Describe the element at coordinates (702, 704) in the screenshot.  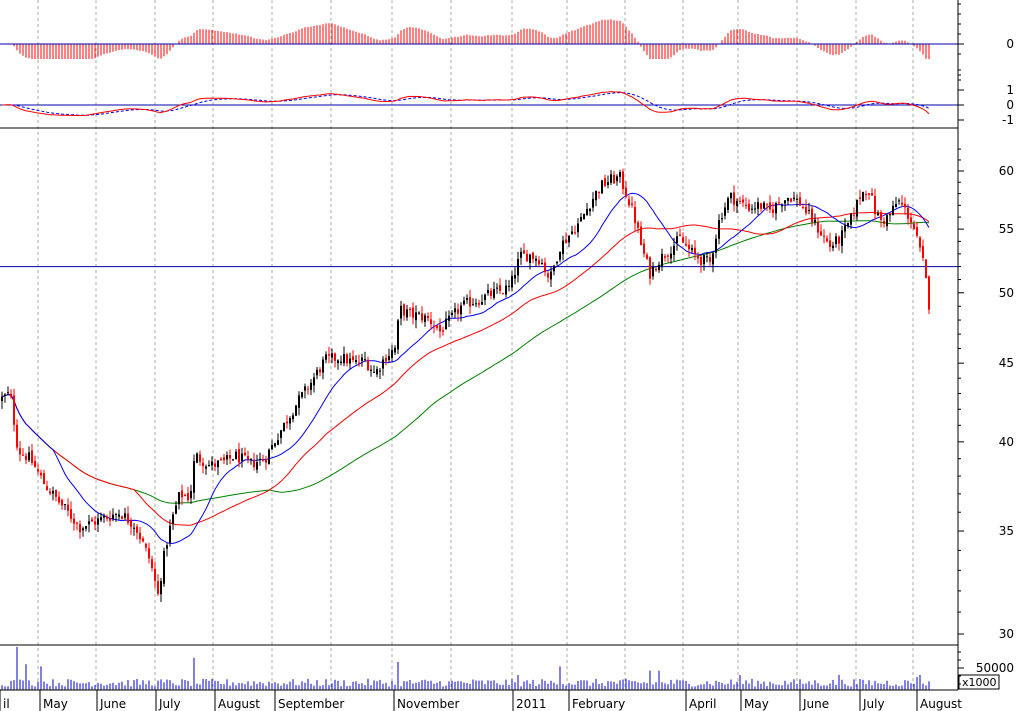
I see `month-label: April` at that location.